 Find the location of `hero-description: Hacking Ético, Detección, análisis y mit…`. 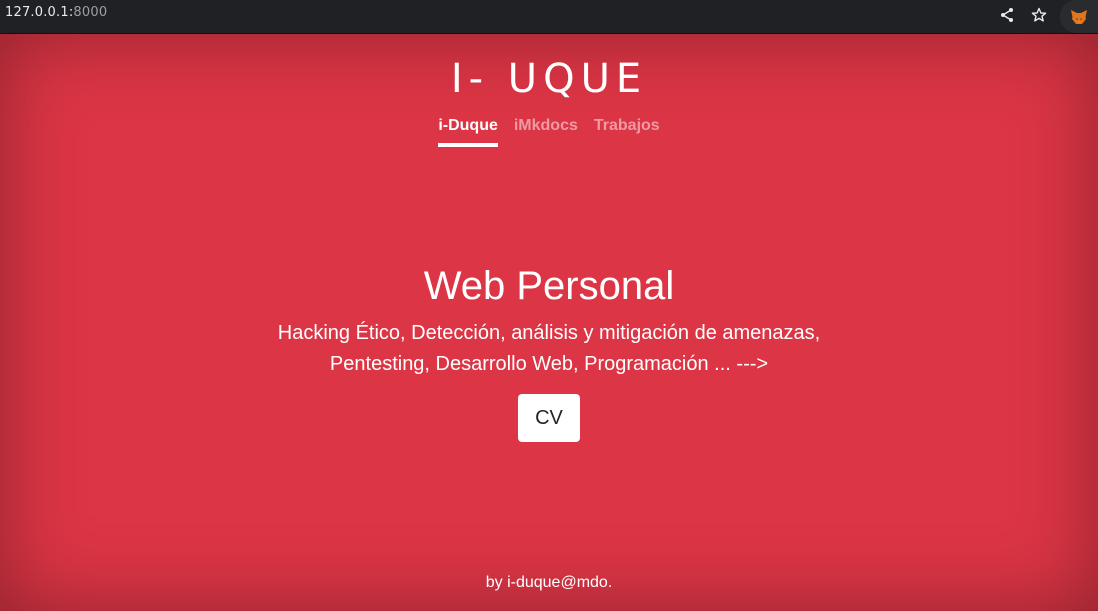

hero-description: Hacking Ético, Detección, análisis y mit… is located at coordinates (549, 349).